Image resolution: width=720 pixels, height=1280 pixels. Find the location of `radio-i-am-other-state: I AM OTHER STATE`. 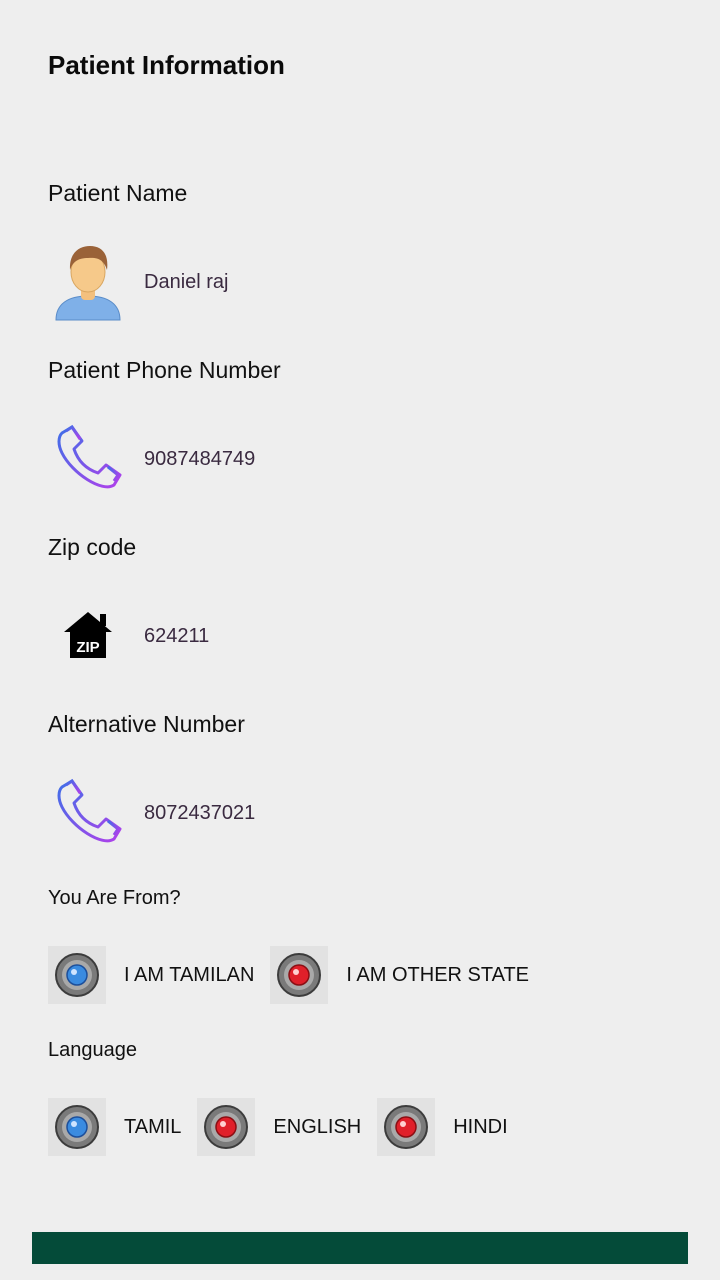

radio-i-am-other-state: I AM OTHER STATE is located at coordinates (399, 975).